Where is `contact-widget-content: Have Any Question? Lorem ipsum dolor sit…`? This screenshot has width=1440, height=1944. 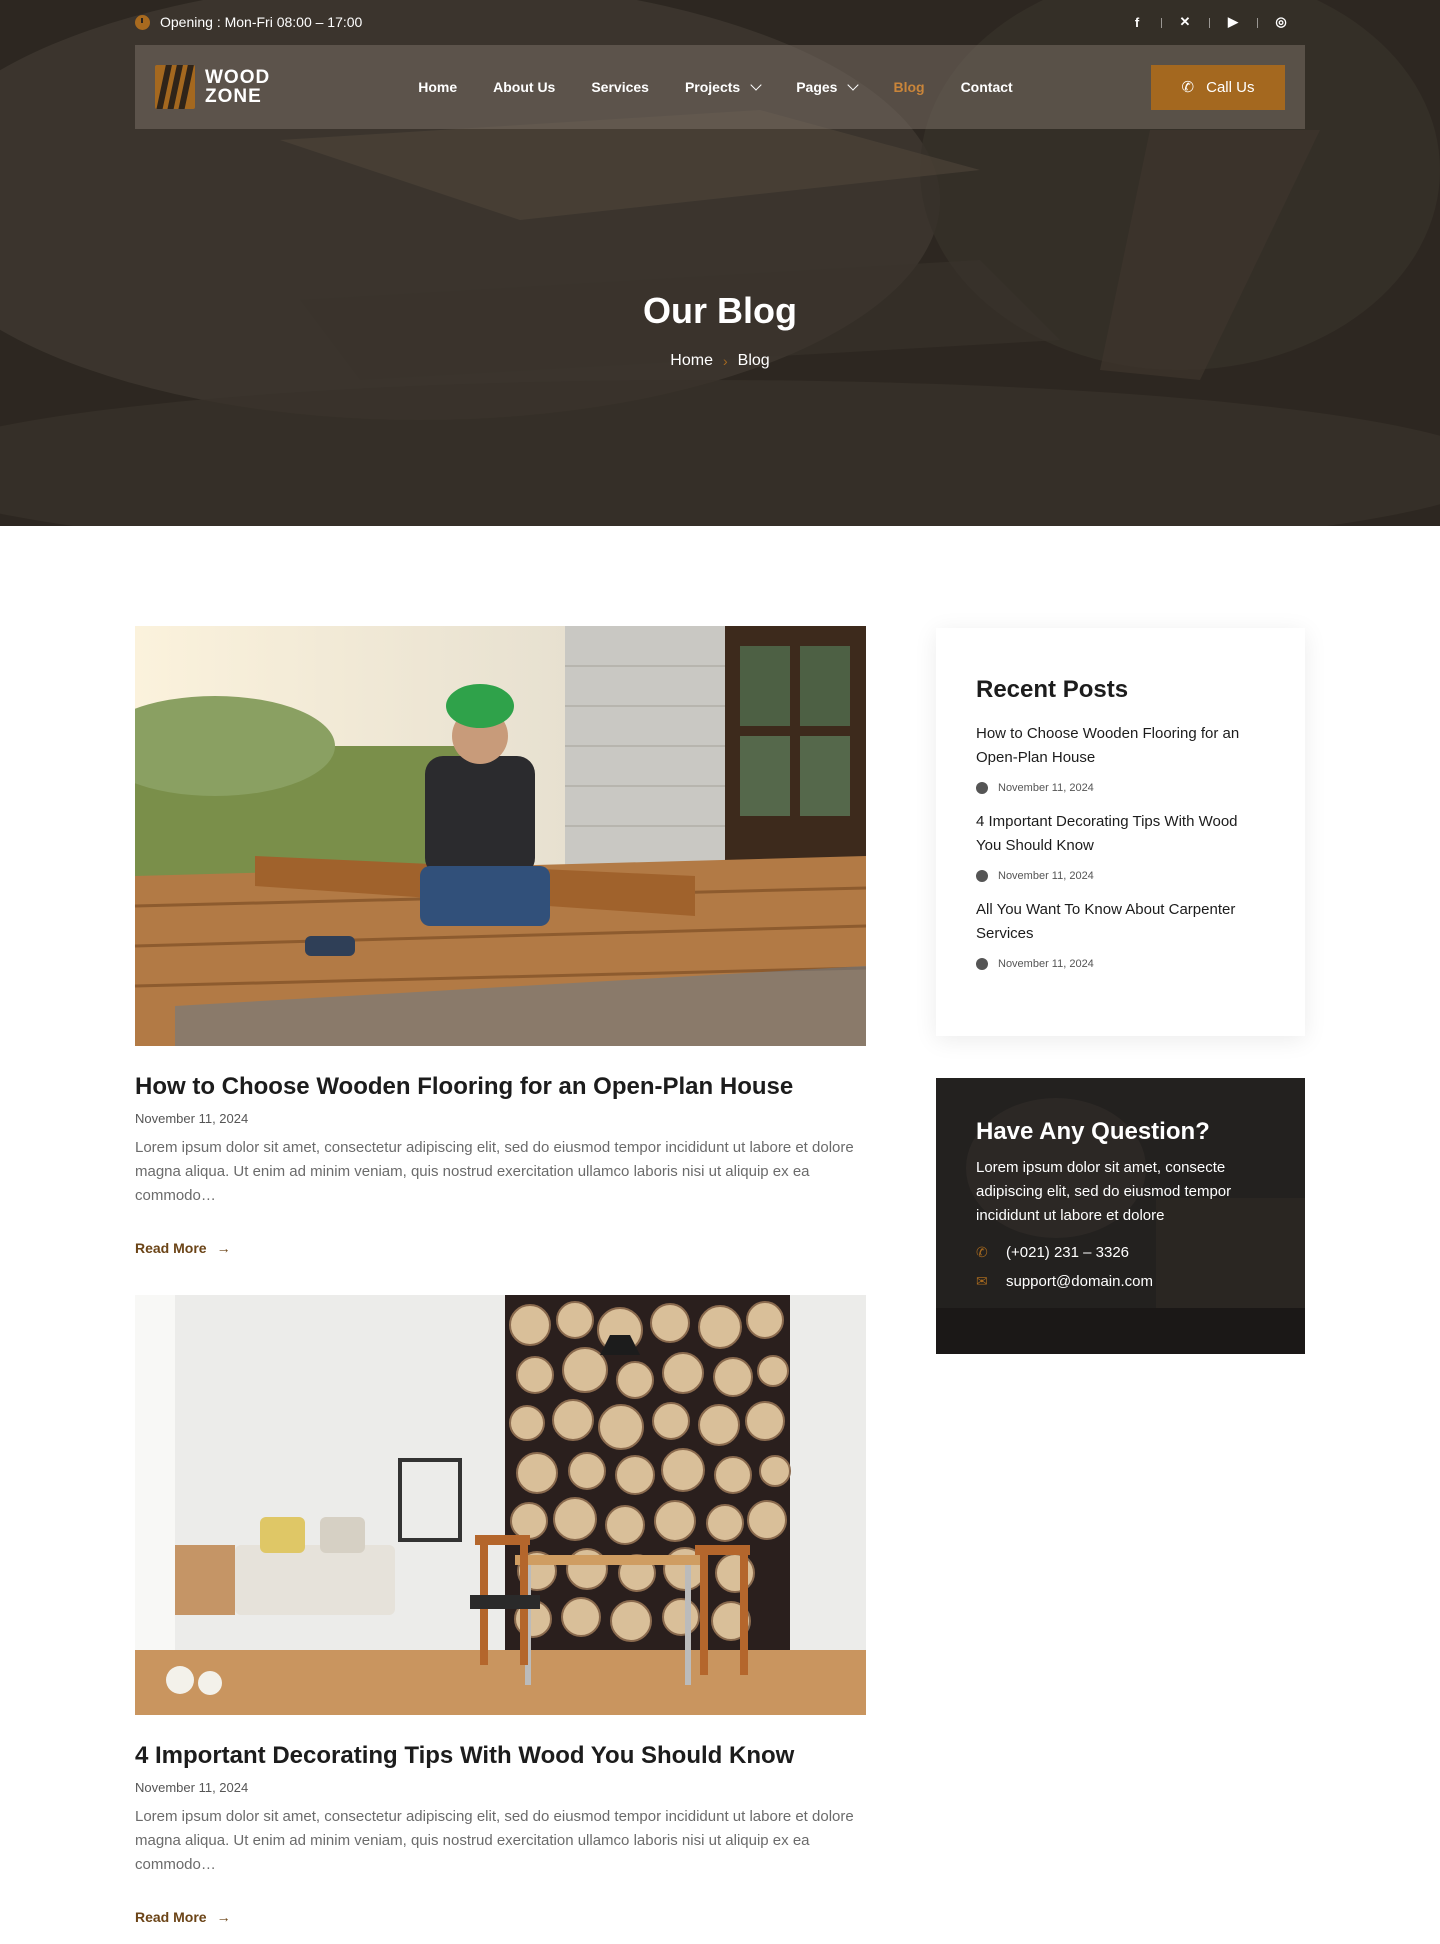 contact-widget-content: Have Any Question? Lorem ipsum dolor sit… is located at coordinates (1120, 1204).